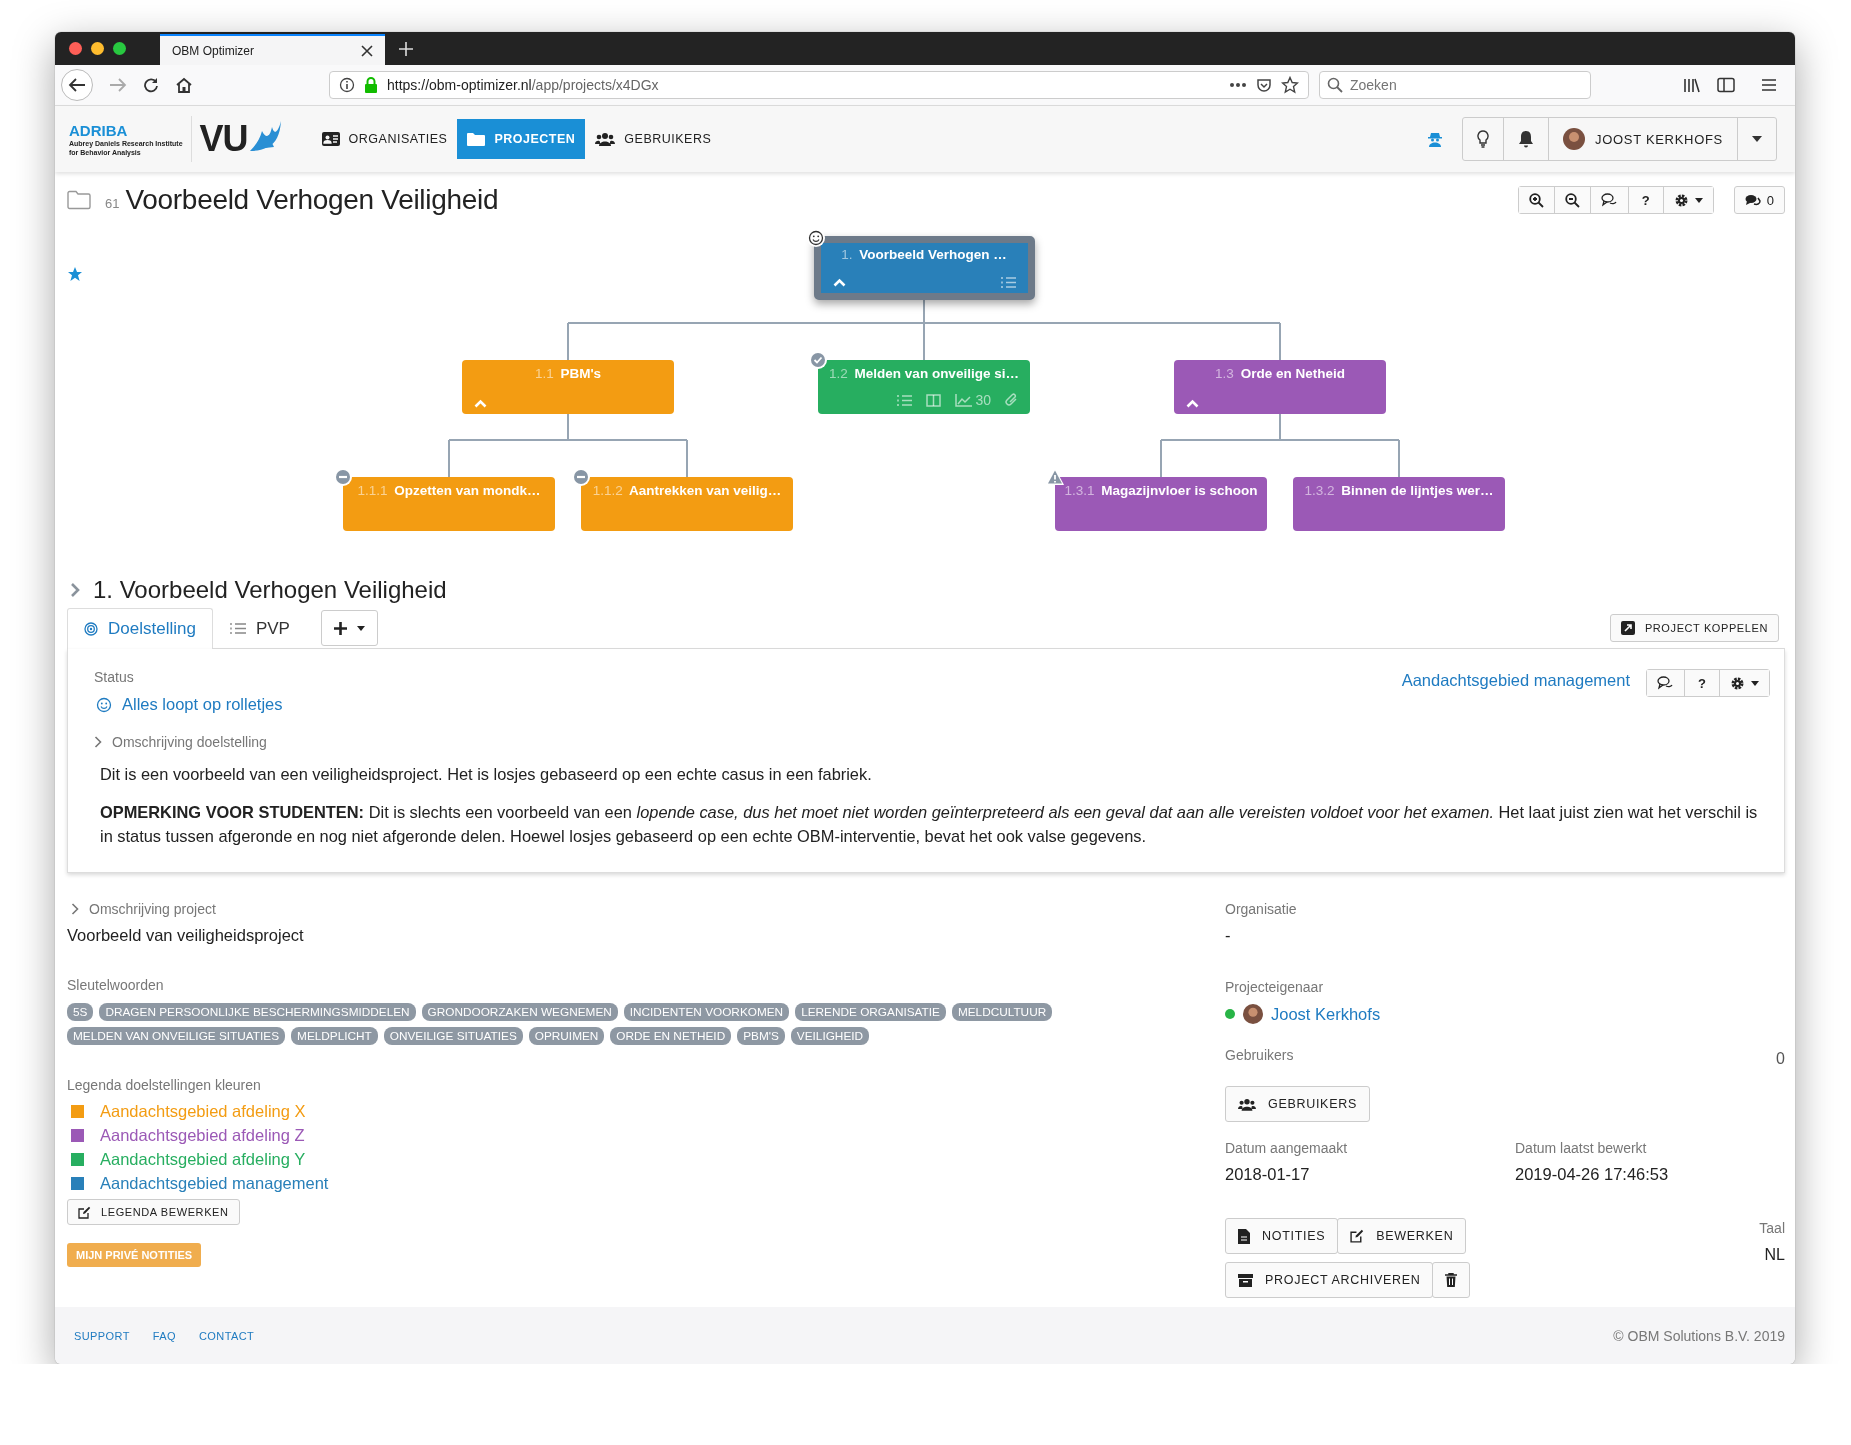 This screenshot has width=1851, height=1445. I want to click on nav-item: GEBRUIKERS, so click(653, 139).